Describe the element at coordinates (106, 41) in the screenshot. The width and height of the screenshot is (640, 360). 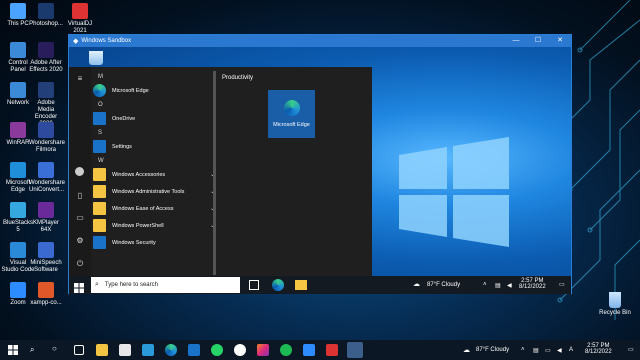
I see `window-title: Windows Sandbox` at that location.